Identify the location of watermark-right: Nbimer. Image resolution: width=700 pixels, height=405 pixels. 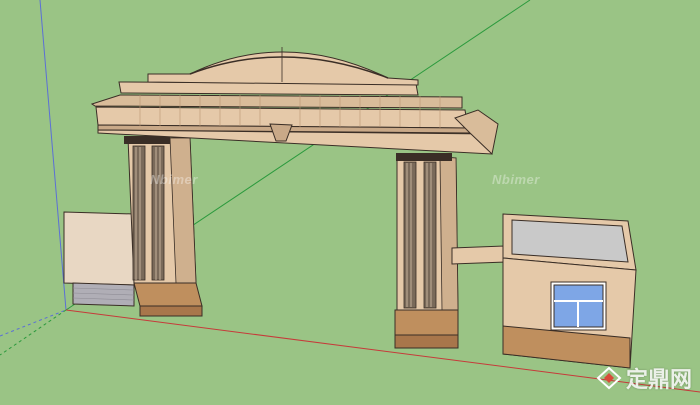
(516, 179).